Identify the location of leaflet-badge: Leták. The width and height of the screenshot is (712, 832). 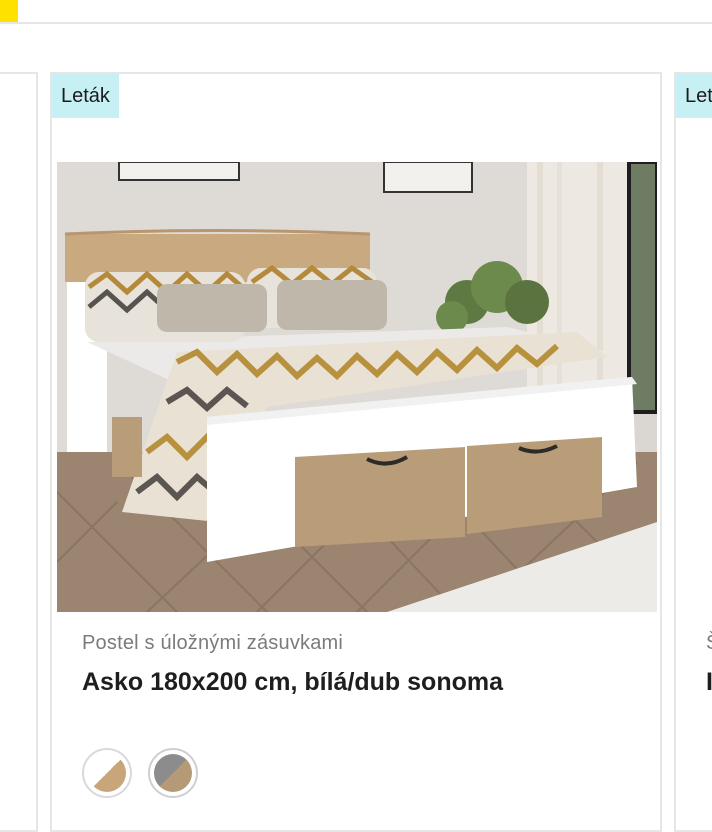
(85, 96).